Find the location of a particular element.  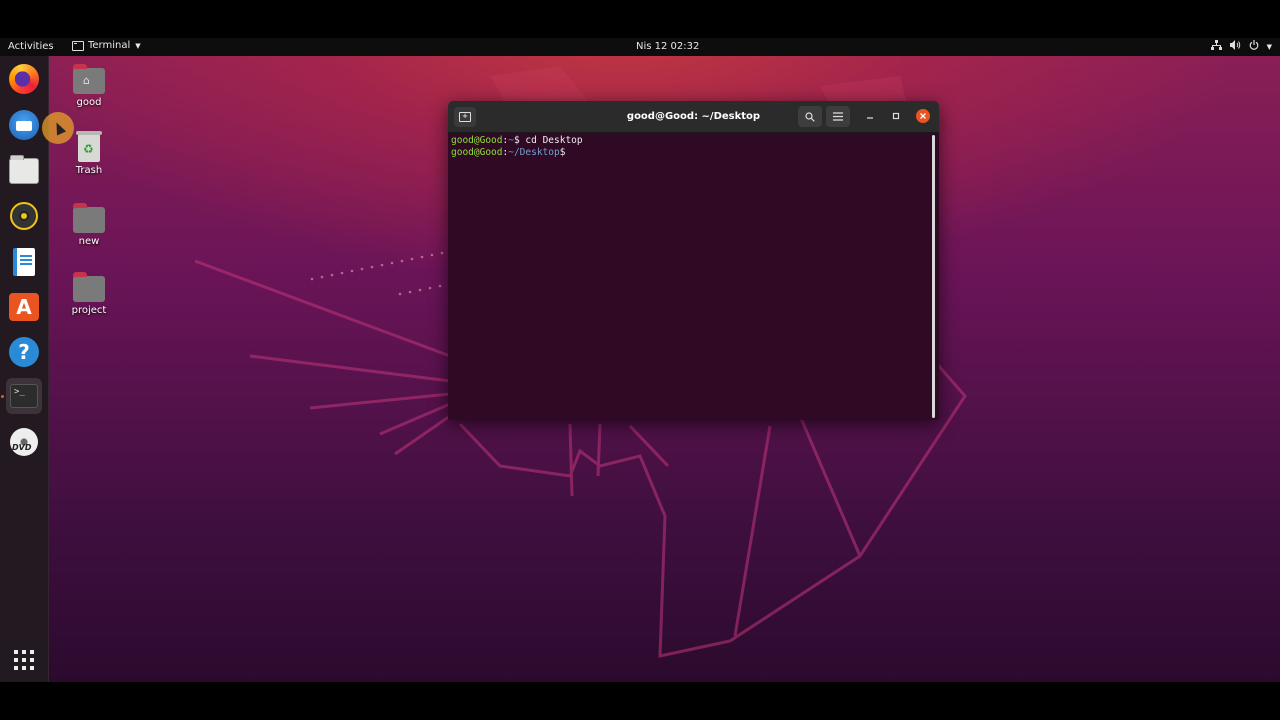

chevron-down-icon: ▼ is located at coordinates (138, 45).